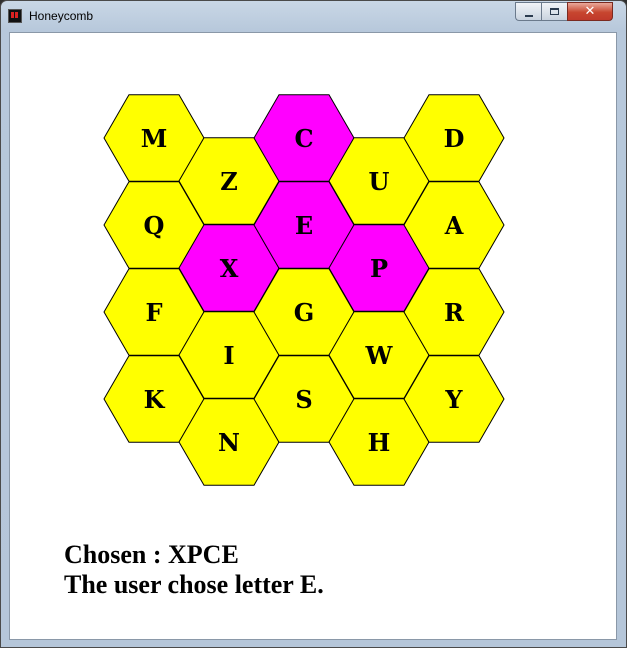 Image resolution: width=627 pixels, height=648 pixels. Describe the element at coordinates (154, 138) in the screenshot. I see `hex-letter: M` at that location.